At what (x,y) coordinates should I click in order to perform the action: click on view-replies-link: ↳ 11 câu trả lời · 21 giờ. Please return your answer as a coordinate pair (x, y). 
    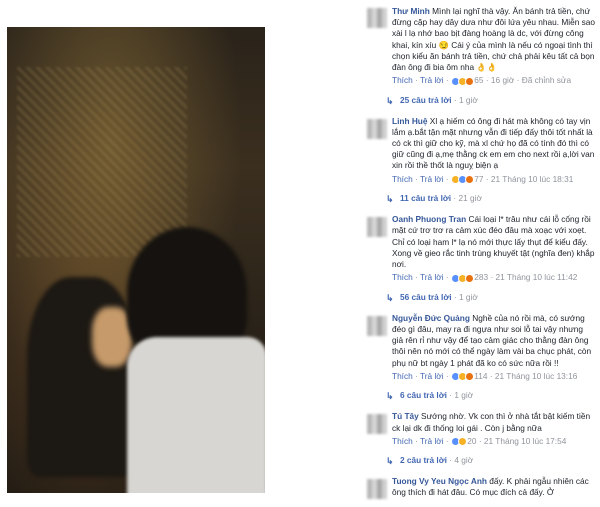
    Looking at the image, I should click on (480, 198).